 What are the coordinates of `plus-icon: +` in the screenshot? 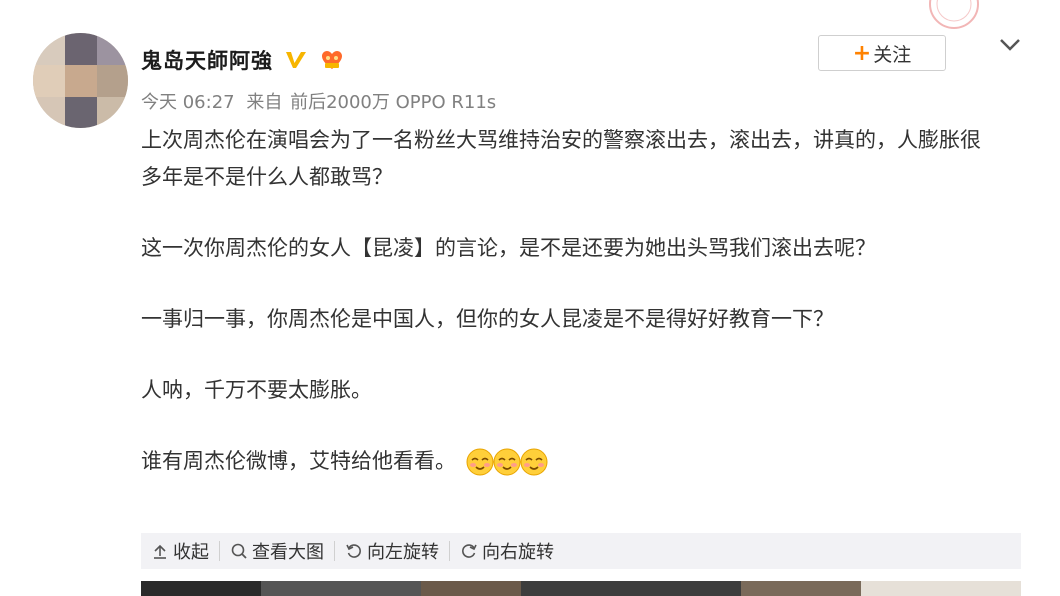 It's located at (862, 53).